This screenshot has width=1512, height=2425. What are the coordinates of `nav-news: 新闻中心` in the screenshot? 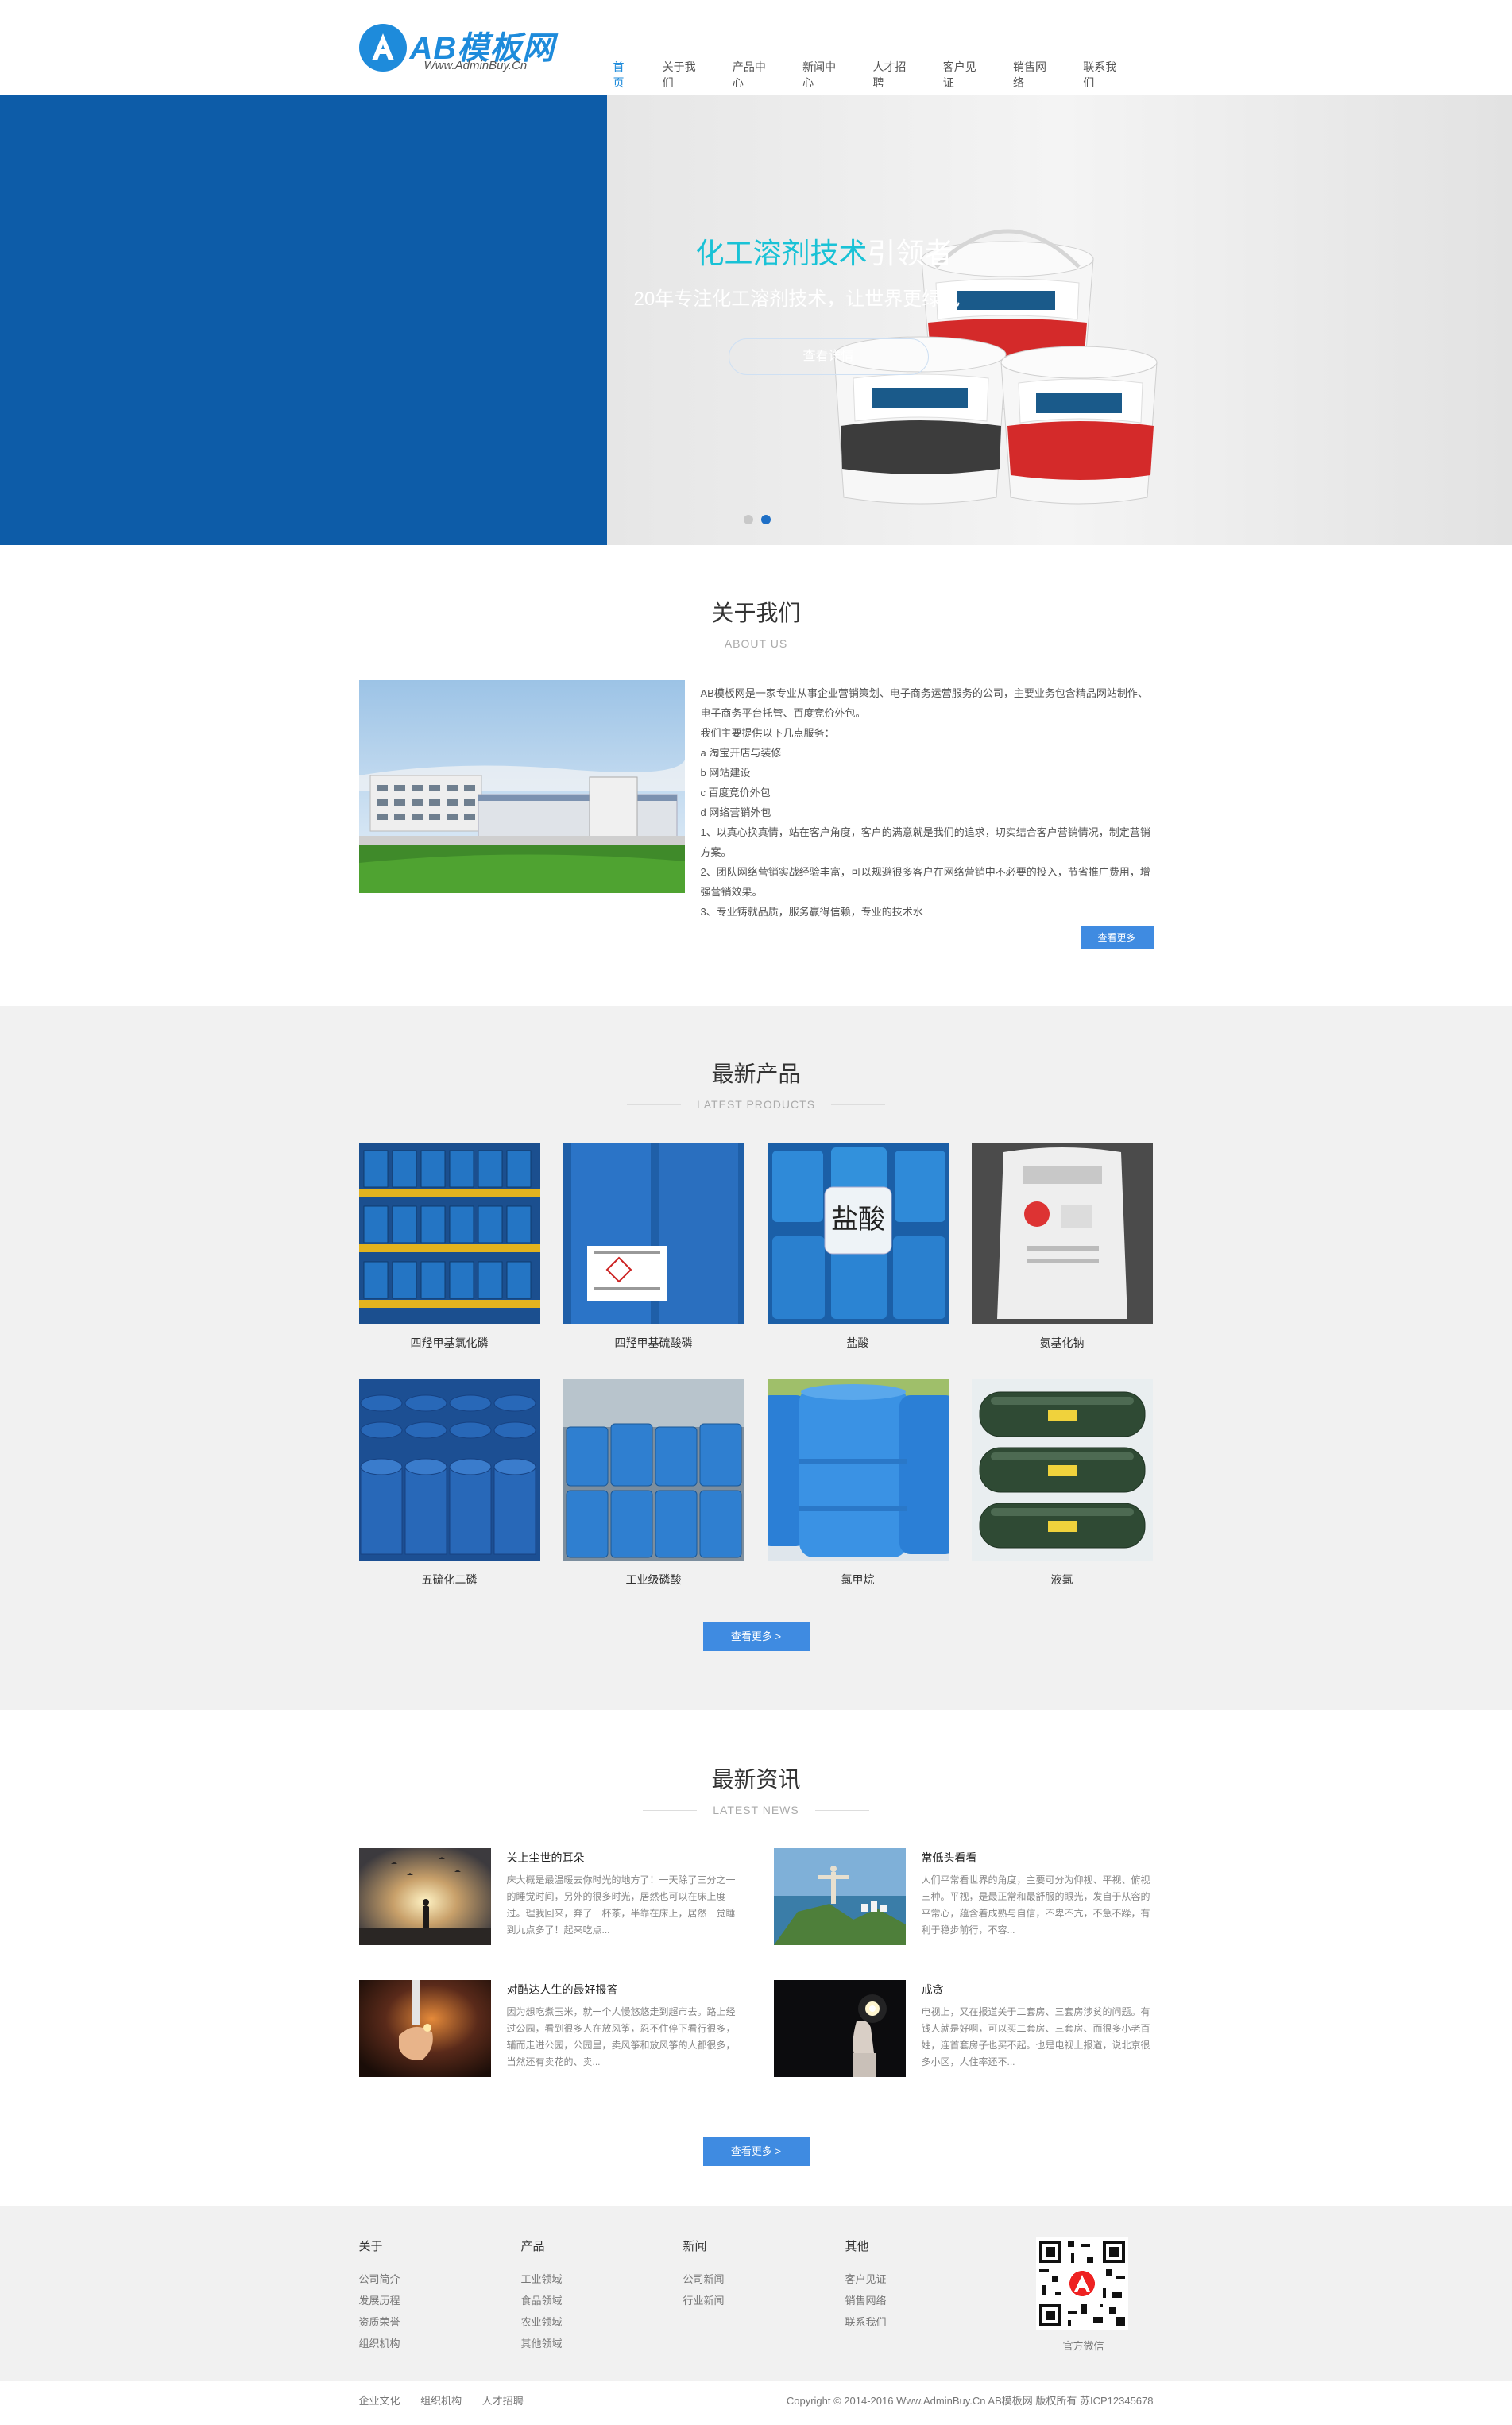 It's located at (823, 75).